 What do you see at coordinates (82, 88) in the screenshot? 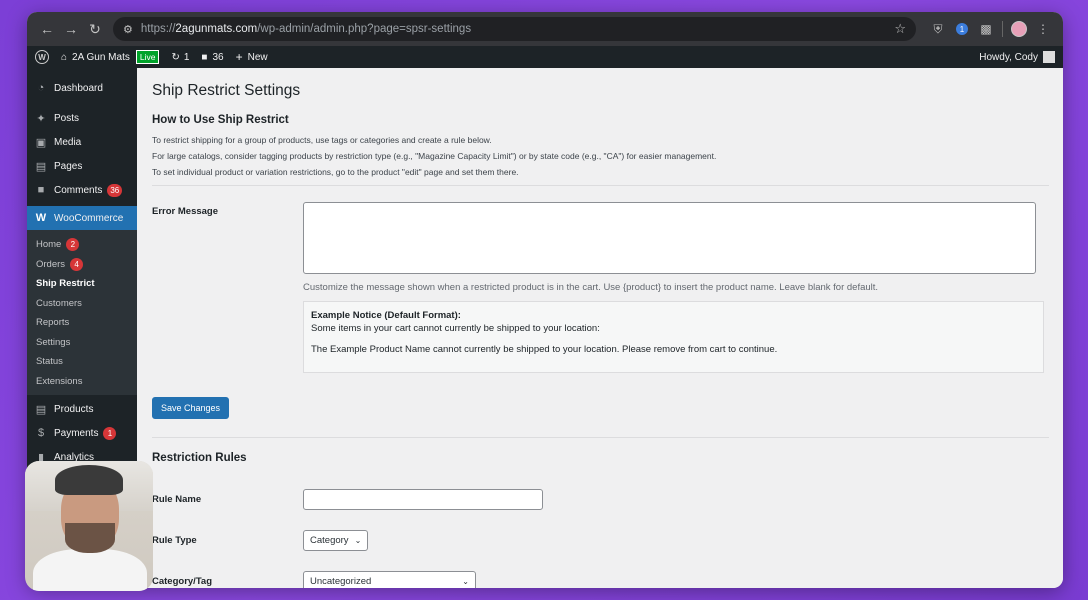
I see `sidebar-item-dashboard: ◔ Dashboard` at bounding box center [82, 88].